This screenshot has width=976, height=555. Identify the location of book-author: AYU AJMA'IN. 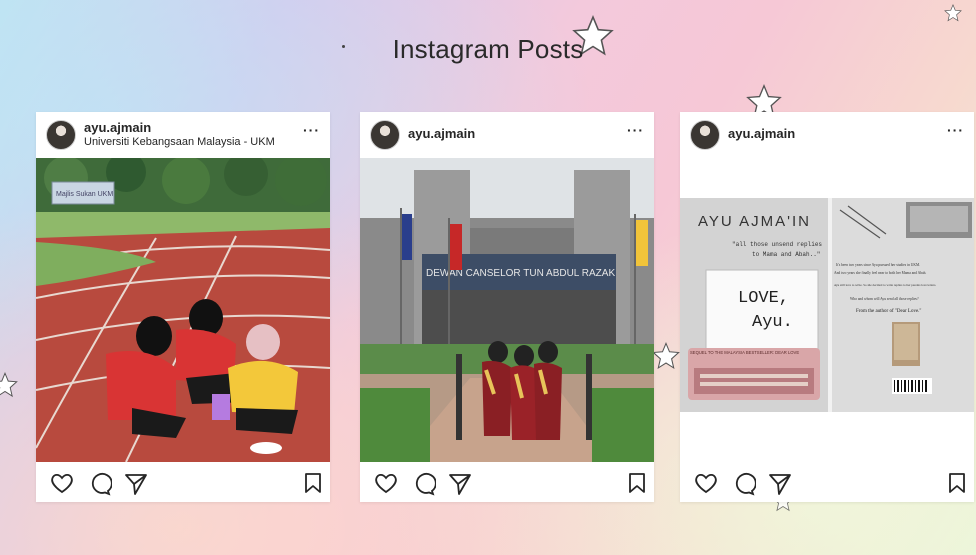
(754, 221).